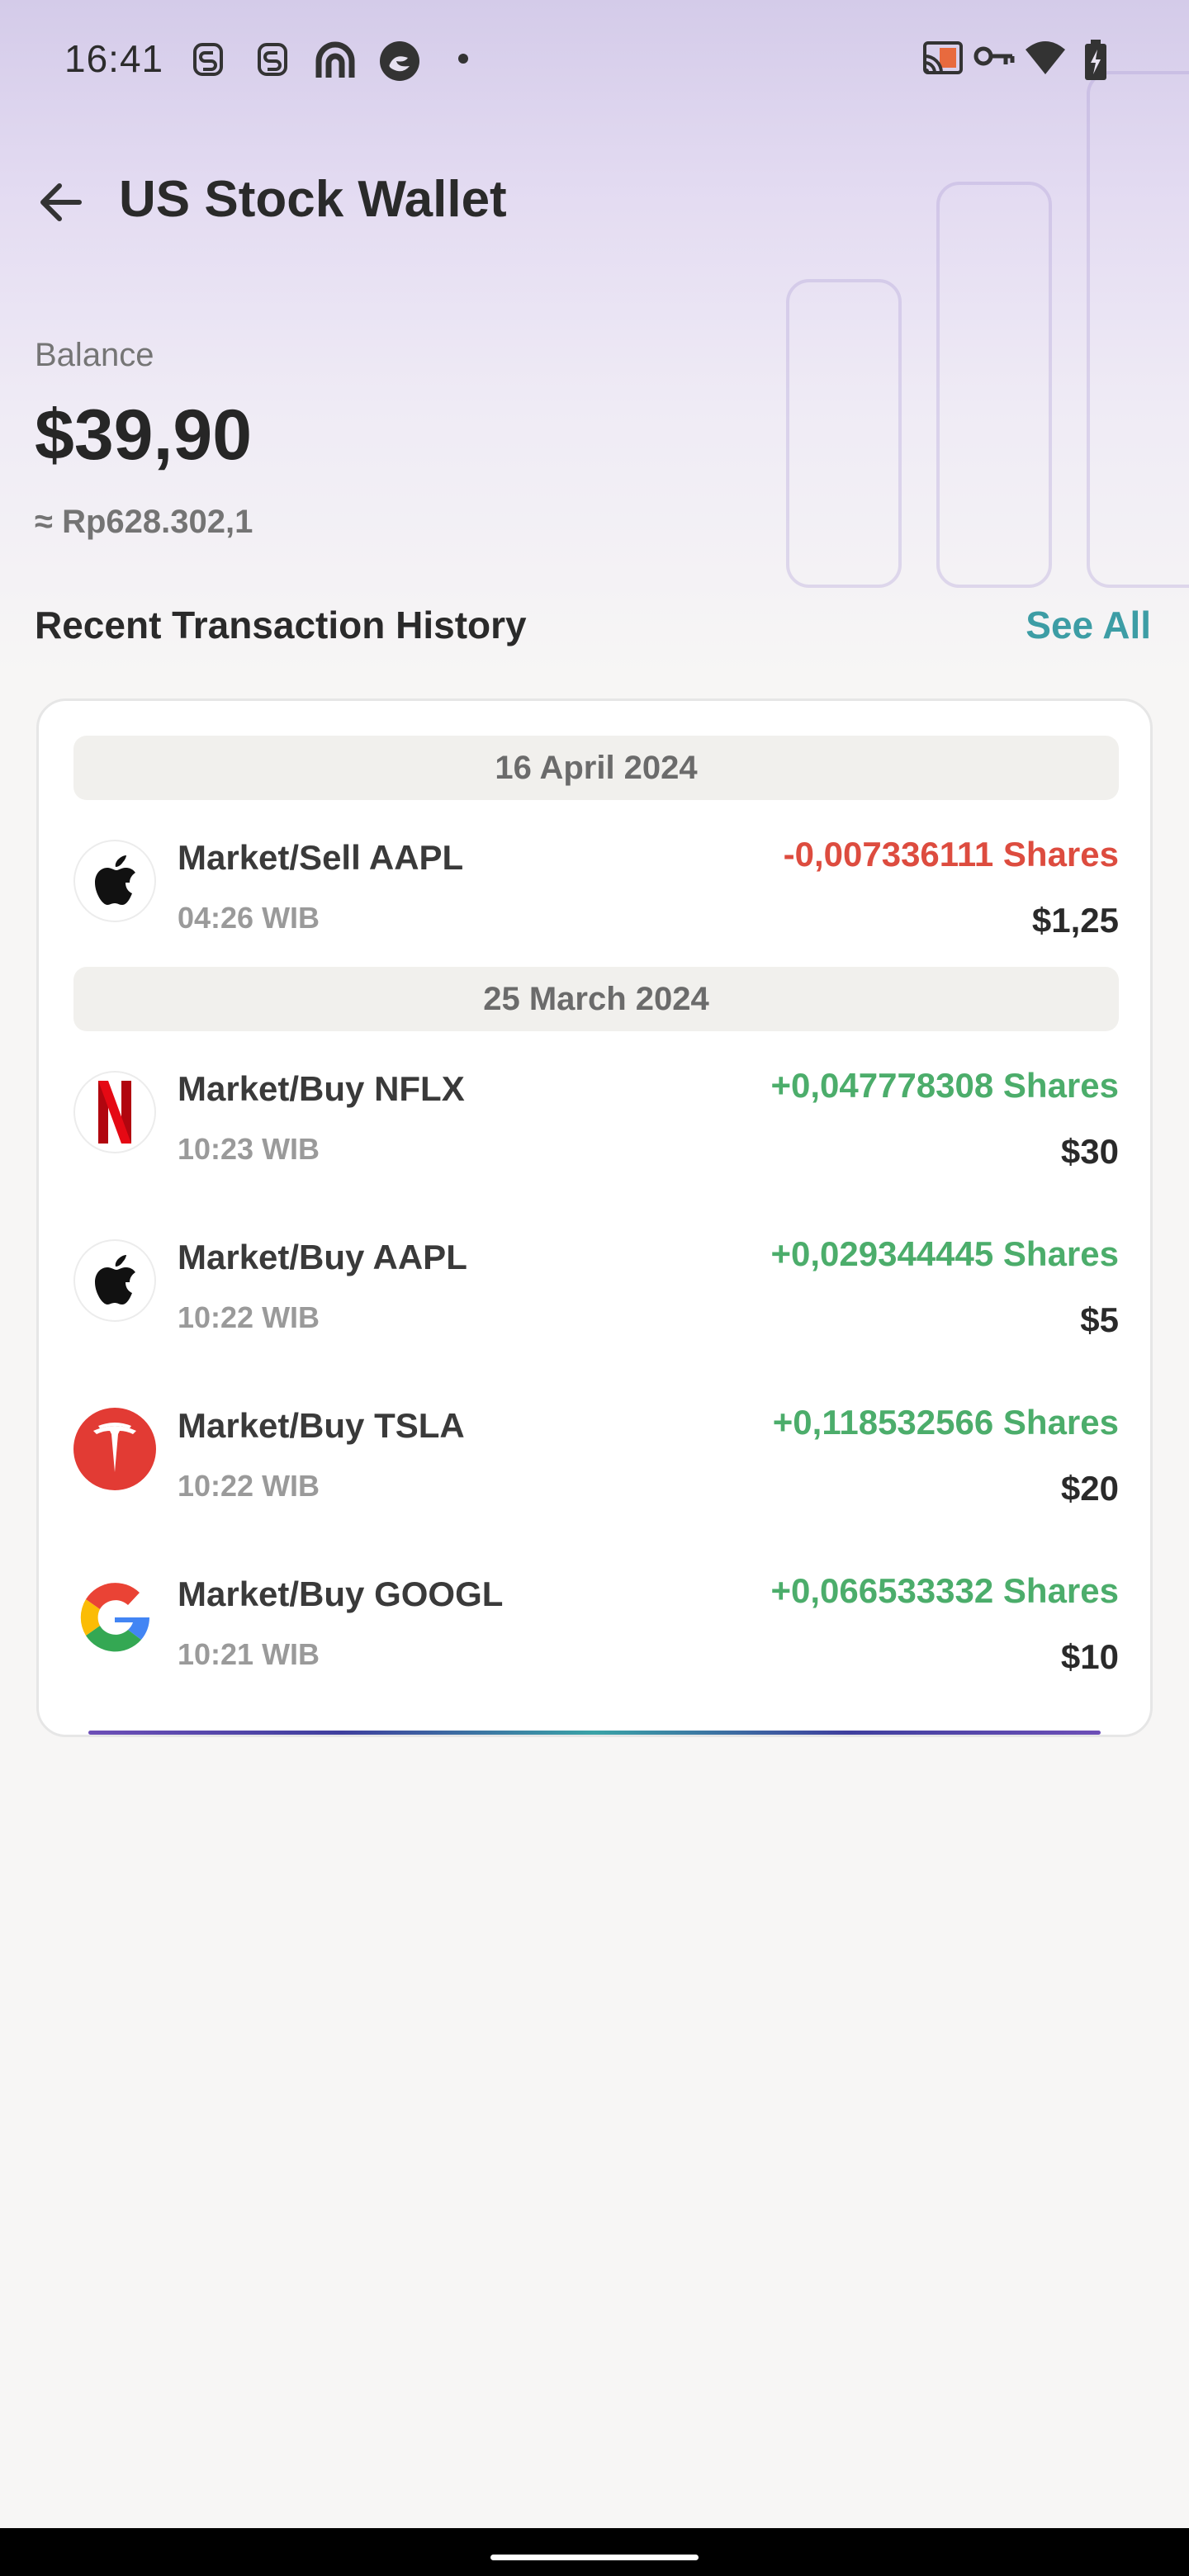 The height and width of the screenshot is (2576, 1189). Describe the element at coordinates (944, 1590) in the screenshot. I see `transaction-shares: +0,066533332 Shares` at that location.